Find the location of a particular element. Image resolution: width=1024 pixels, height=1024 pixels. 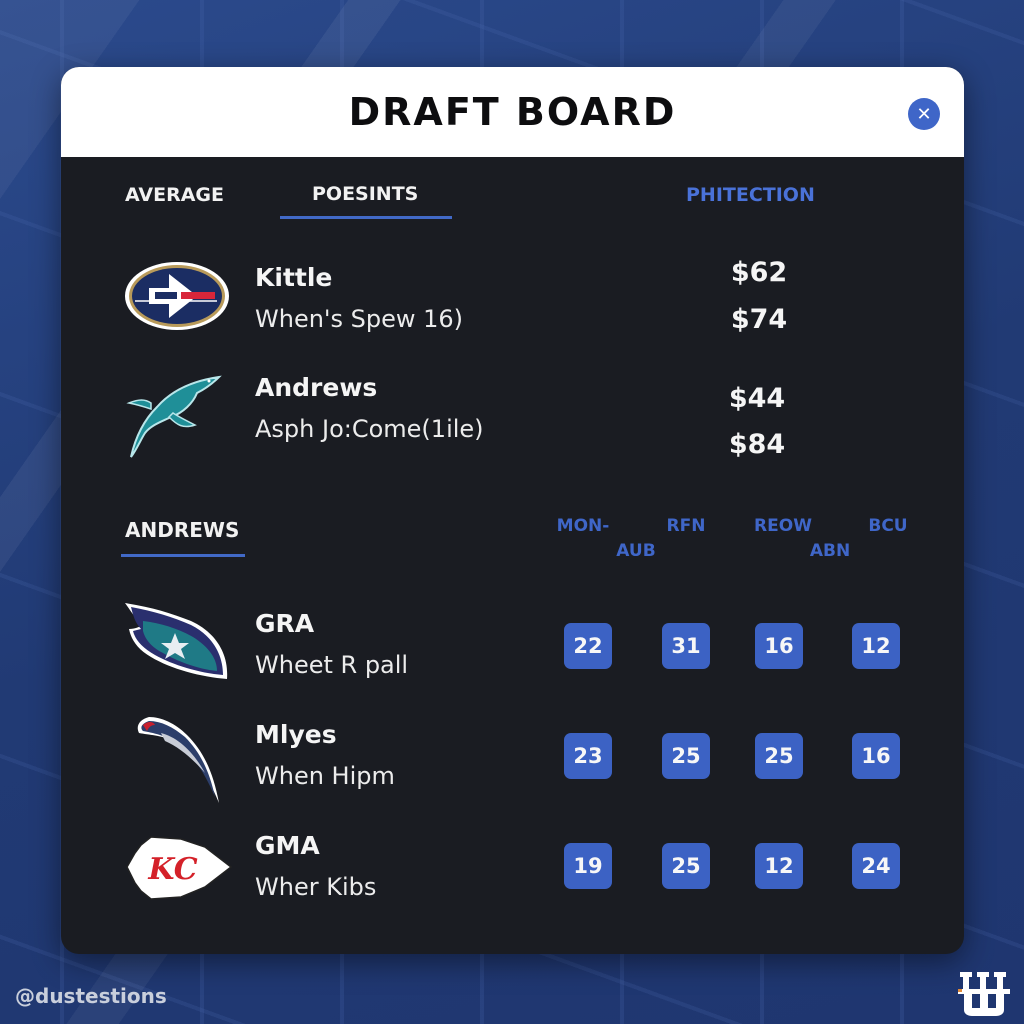

row-subtitle: When Hipm is located at coordinates (325, 776).